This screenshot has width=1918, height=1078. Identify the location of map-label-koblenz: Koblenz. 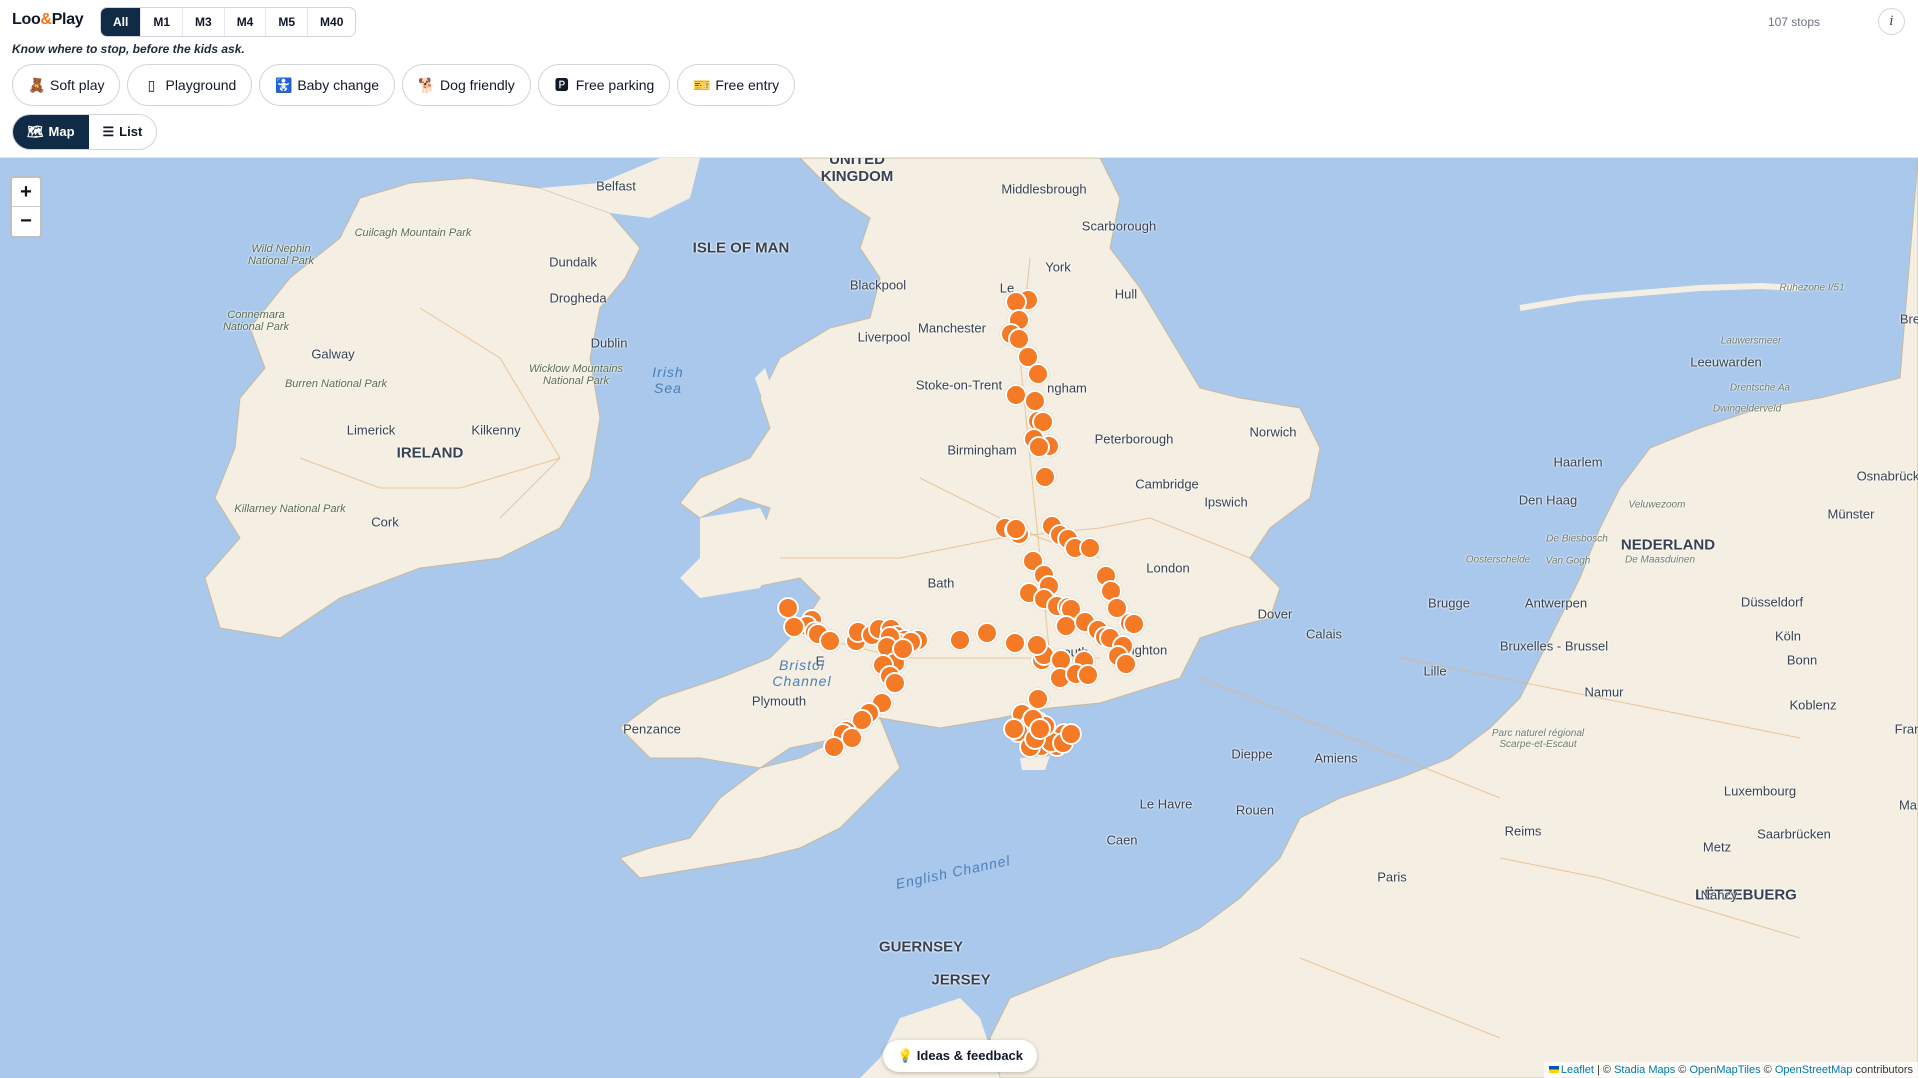
(1813, 705).